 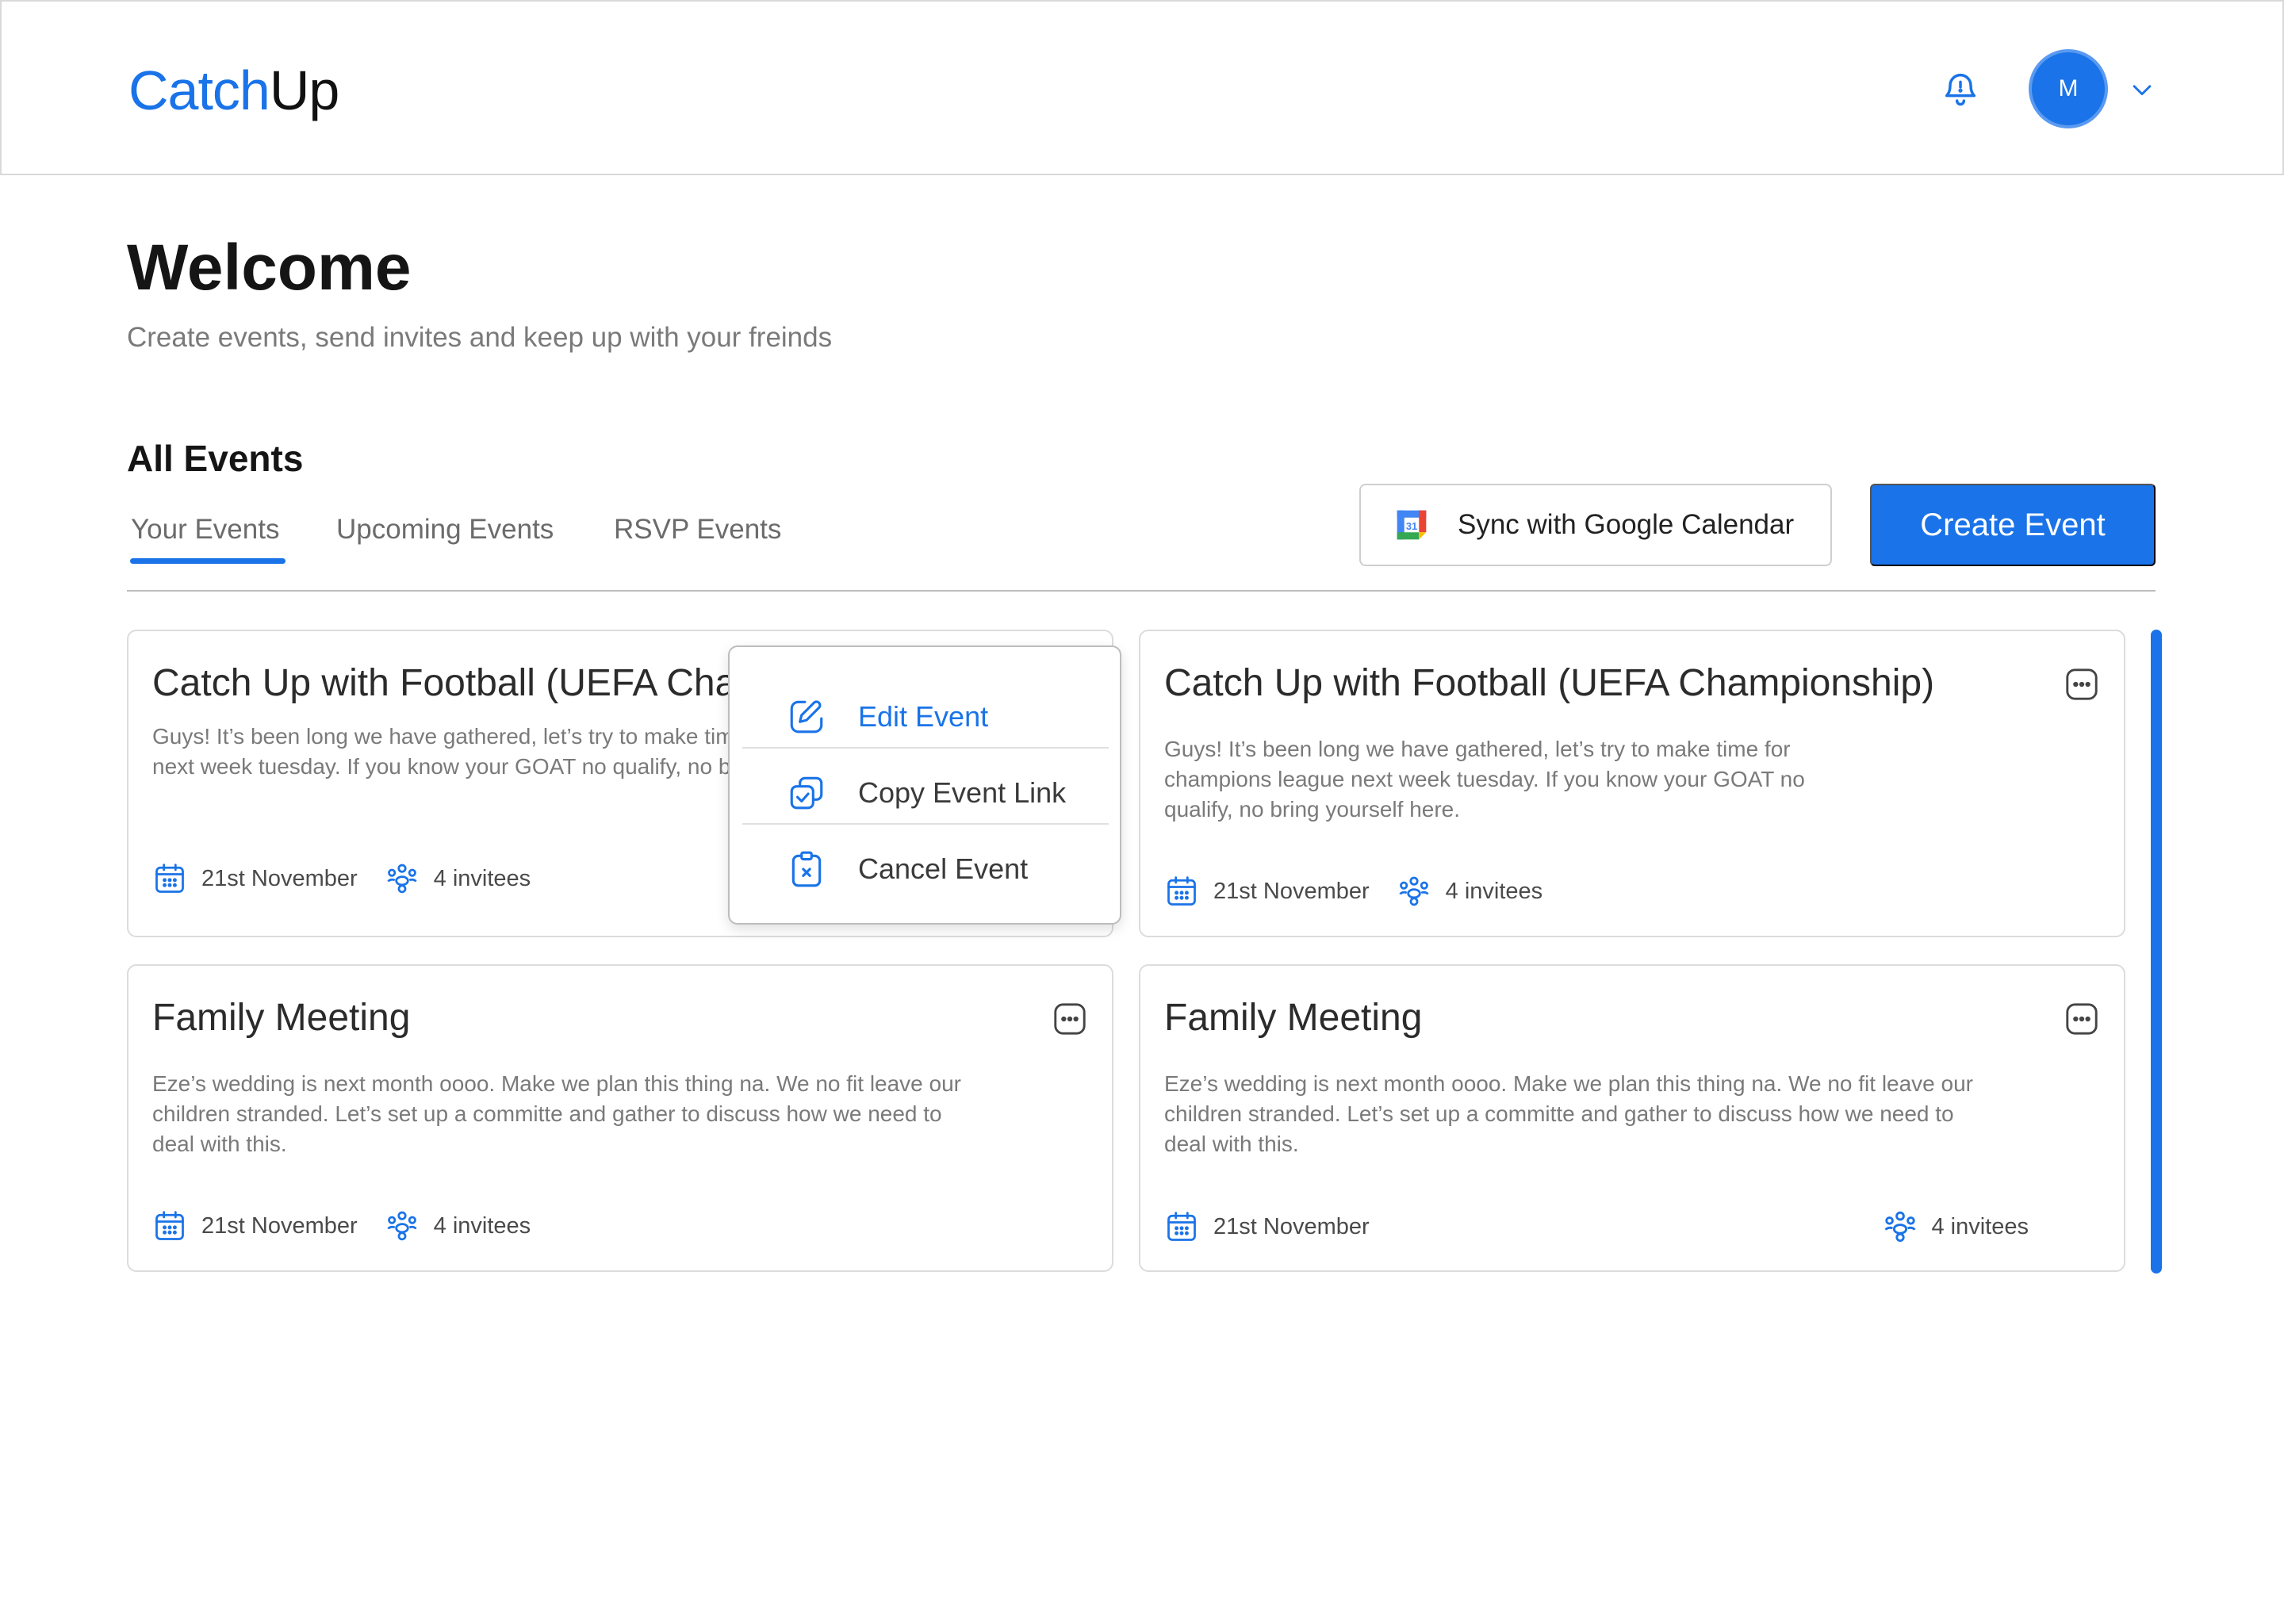 I want to click on menu-item-cancel-event: Cancel Event, so click(x=925, y=869).